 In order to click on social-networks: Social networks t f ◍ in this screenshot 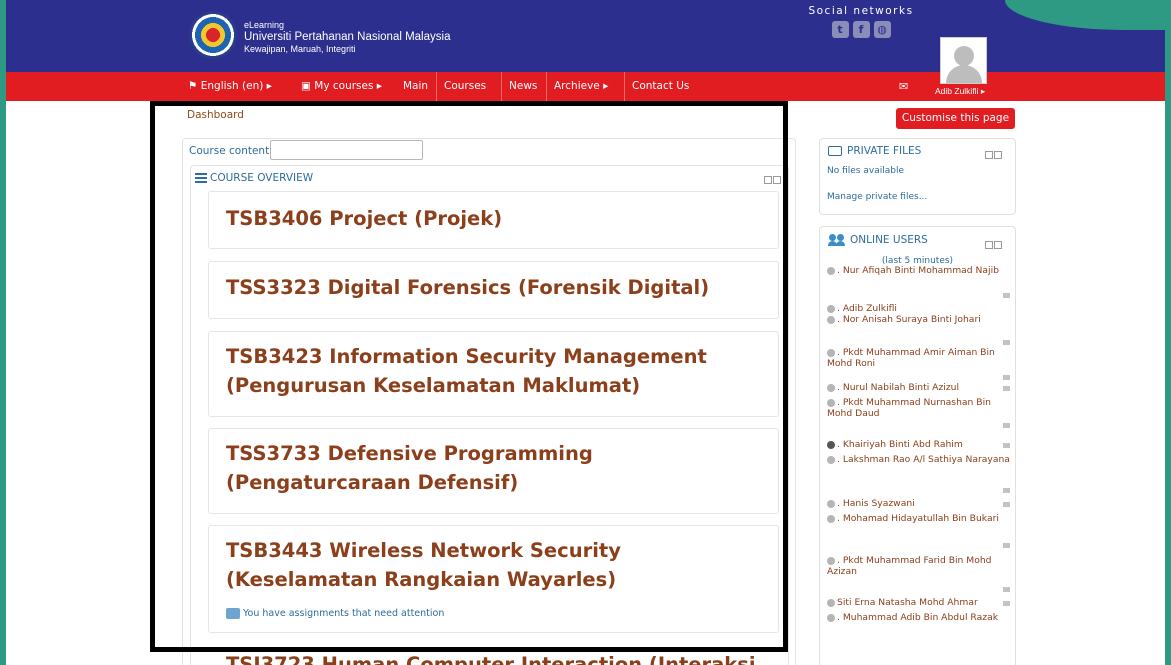, I will do `click(861, 21)`.